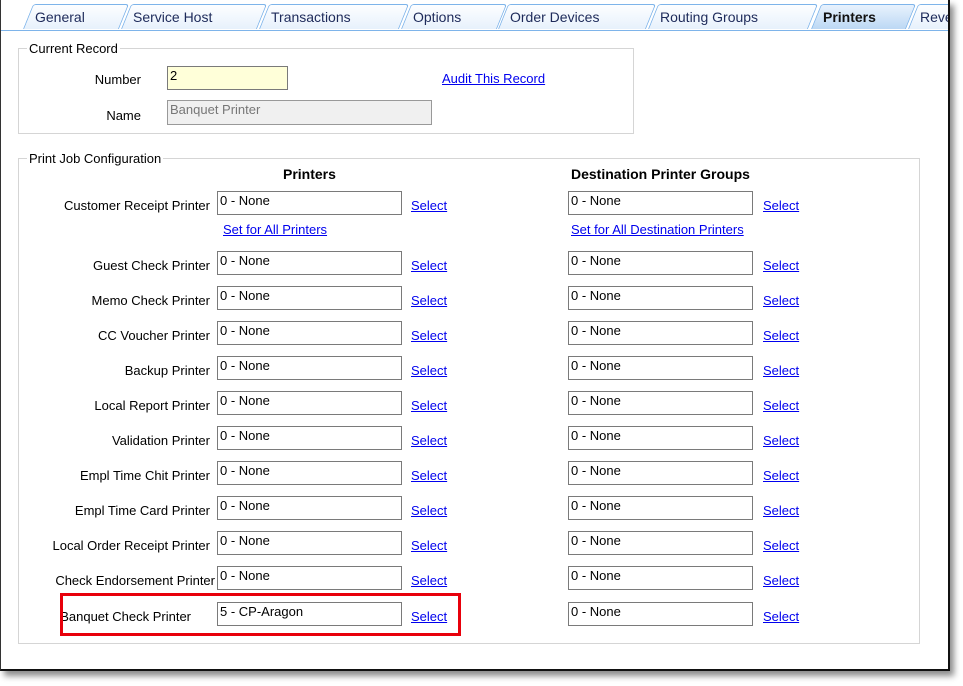  I want to click on number-field: 2, so click(227, 78).